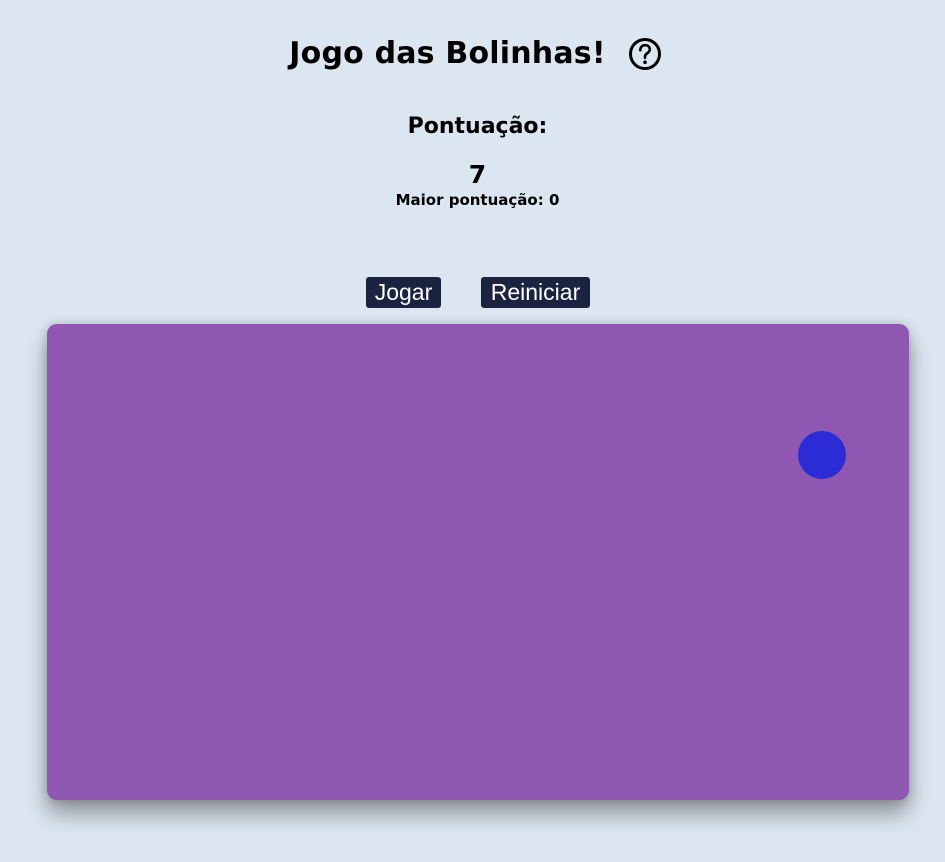  I want to click on ball, so click(822, 455).